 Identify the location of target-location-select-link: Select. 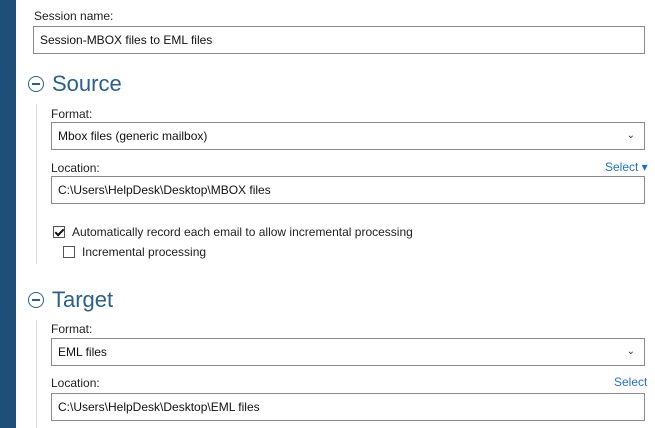
(630, 382).